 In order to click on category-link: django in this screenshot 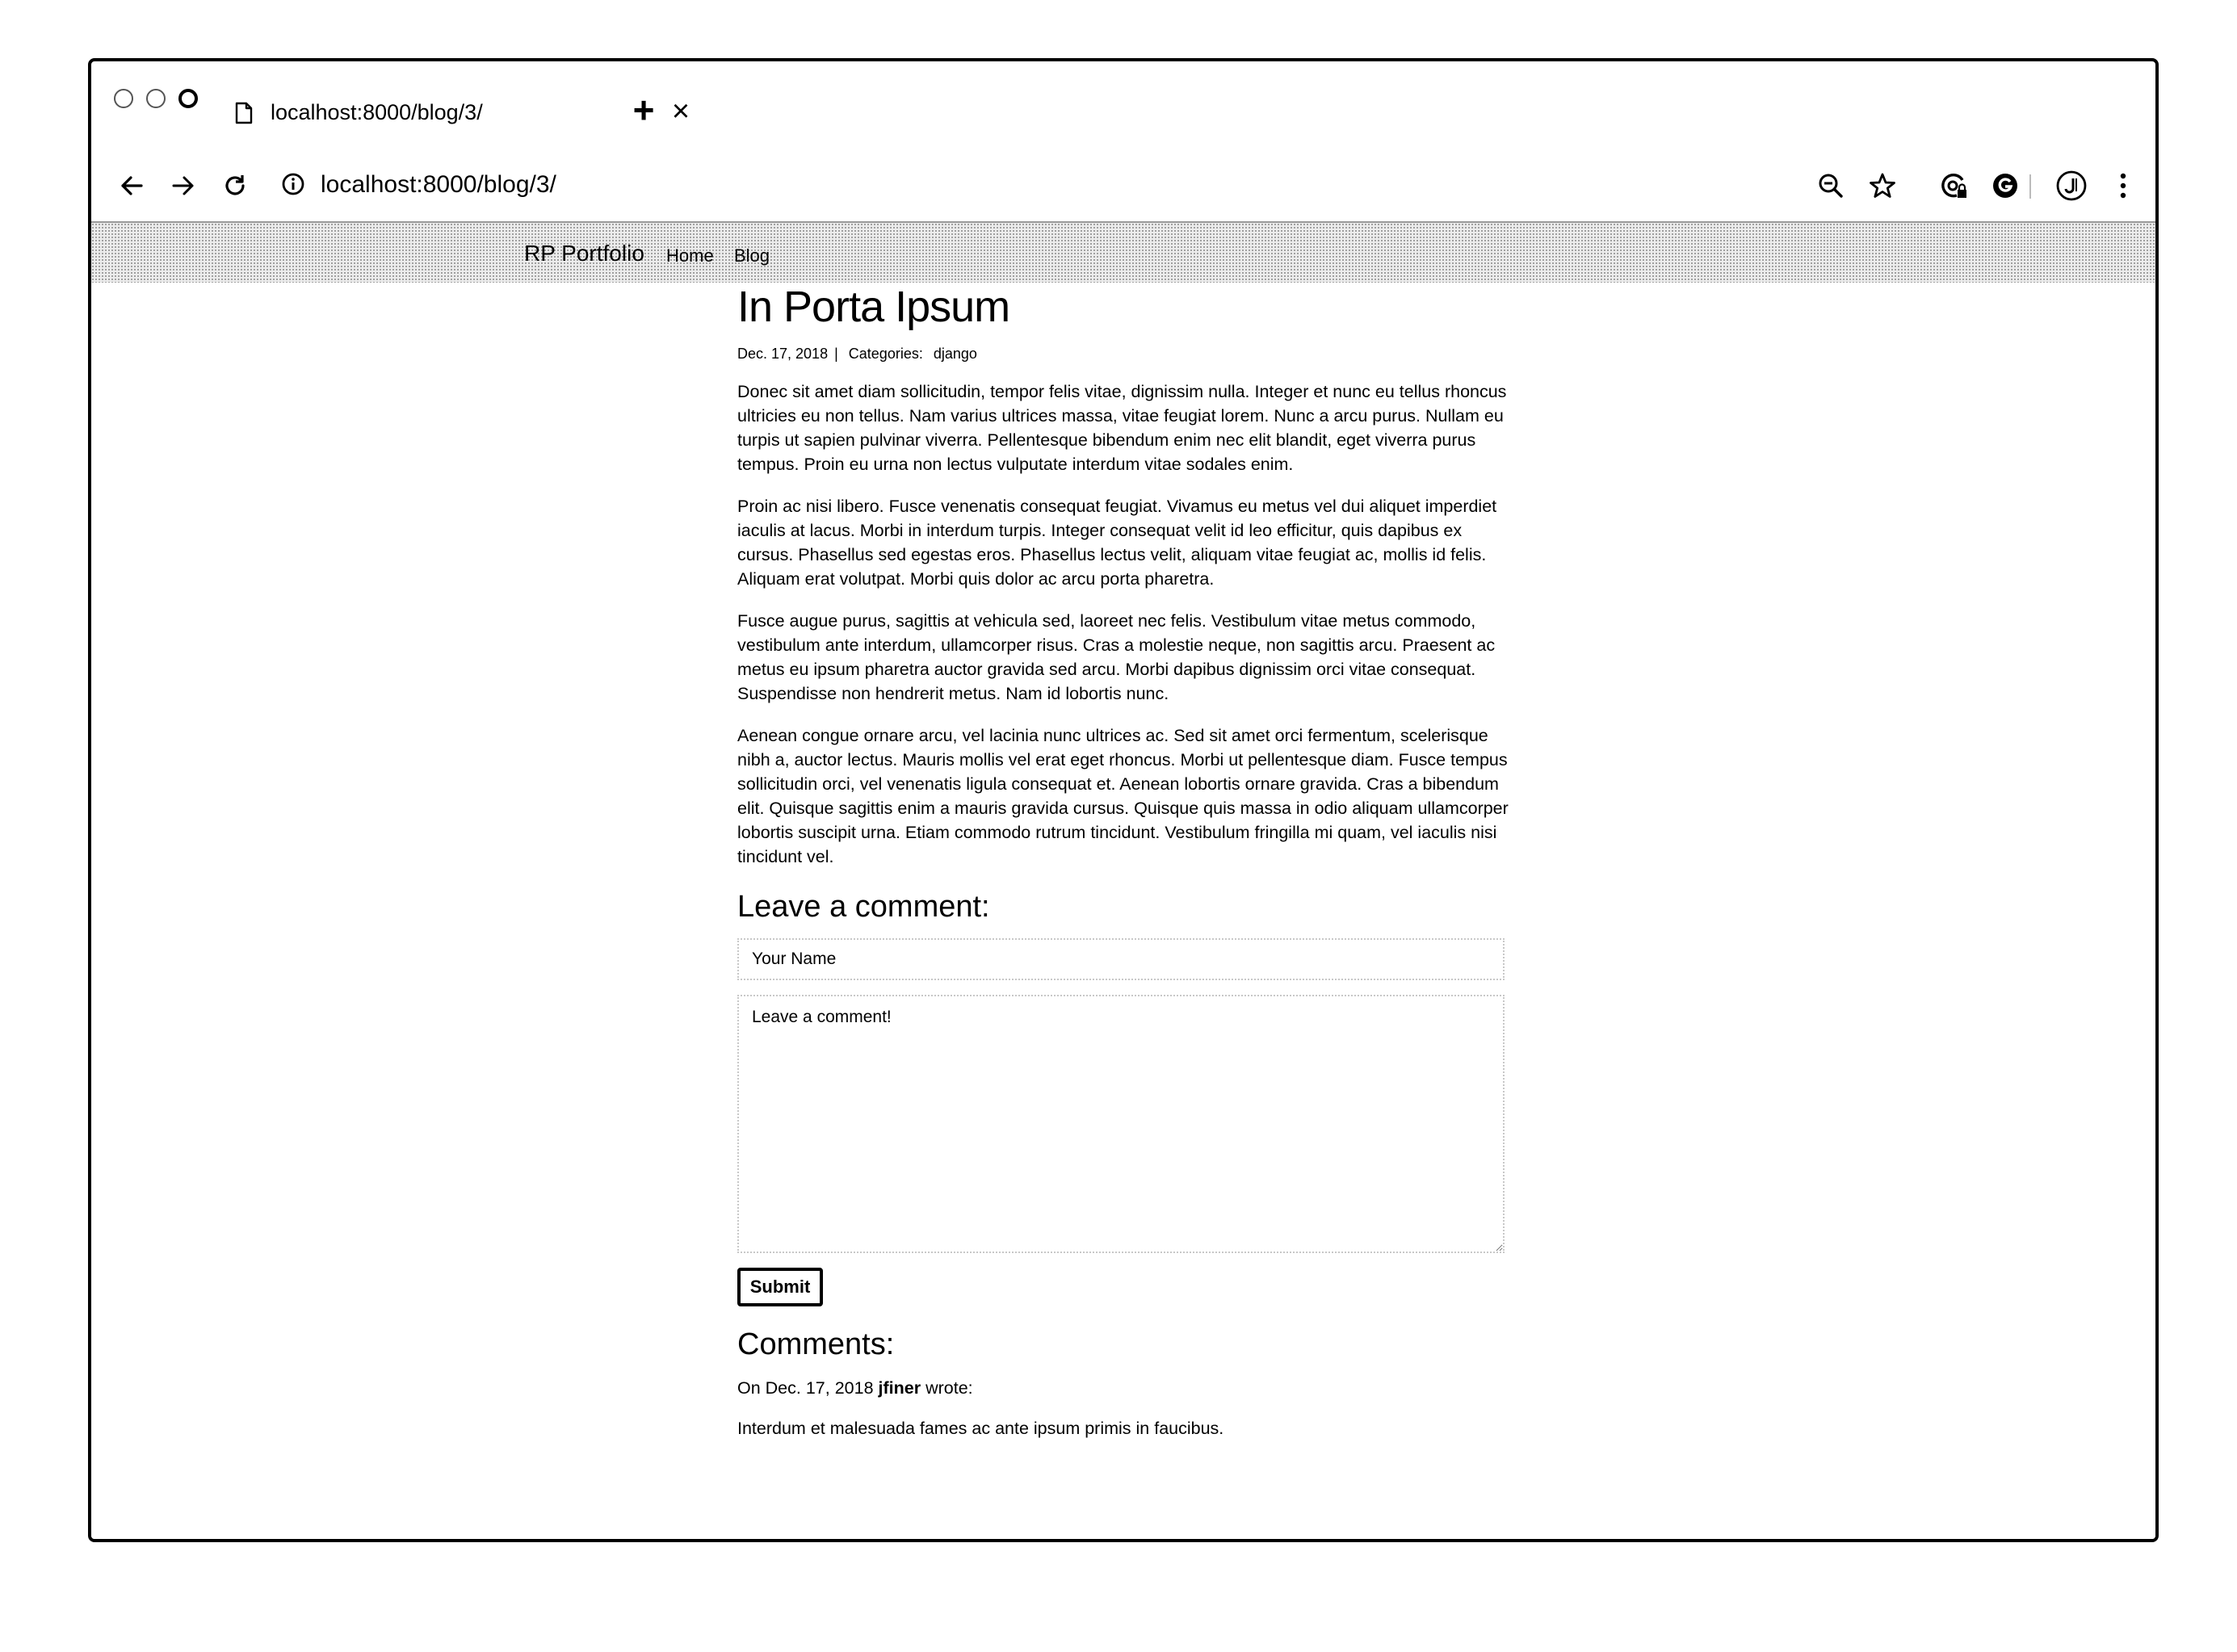, I will do `click(955, 354)`.